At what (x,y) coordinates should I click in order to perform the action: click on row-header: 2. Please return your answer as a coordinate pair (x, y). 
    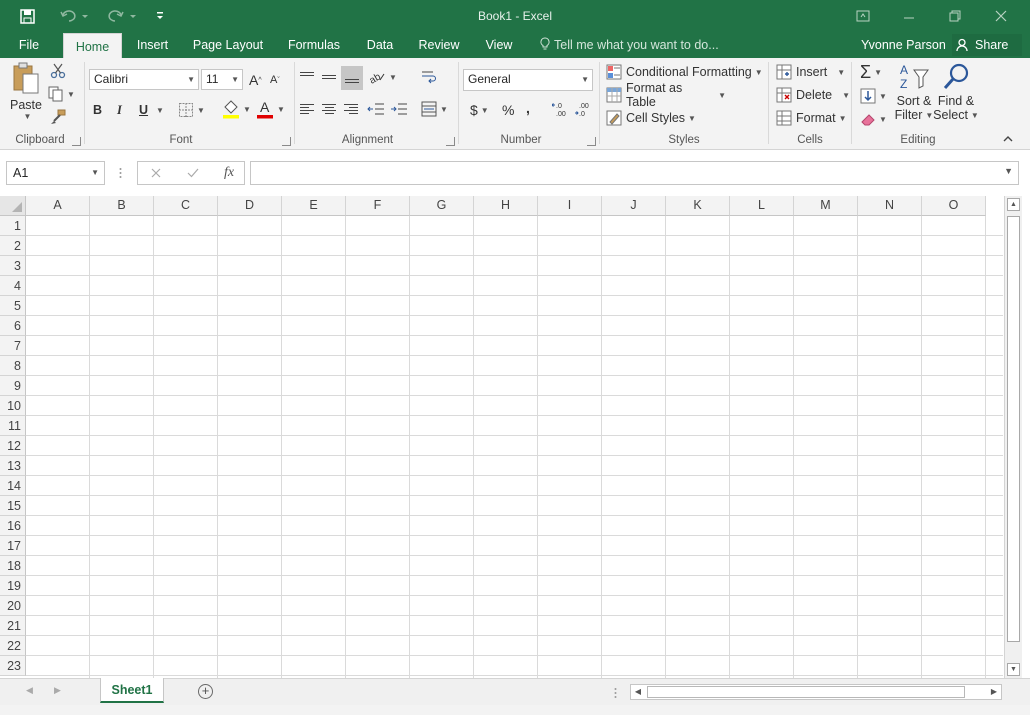
    Looking at the image, I should click on (13, 246).